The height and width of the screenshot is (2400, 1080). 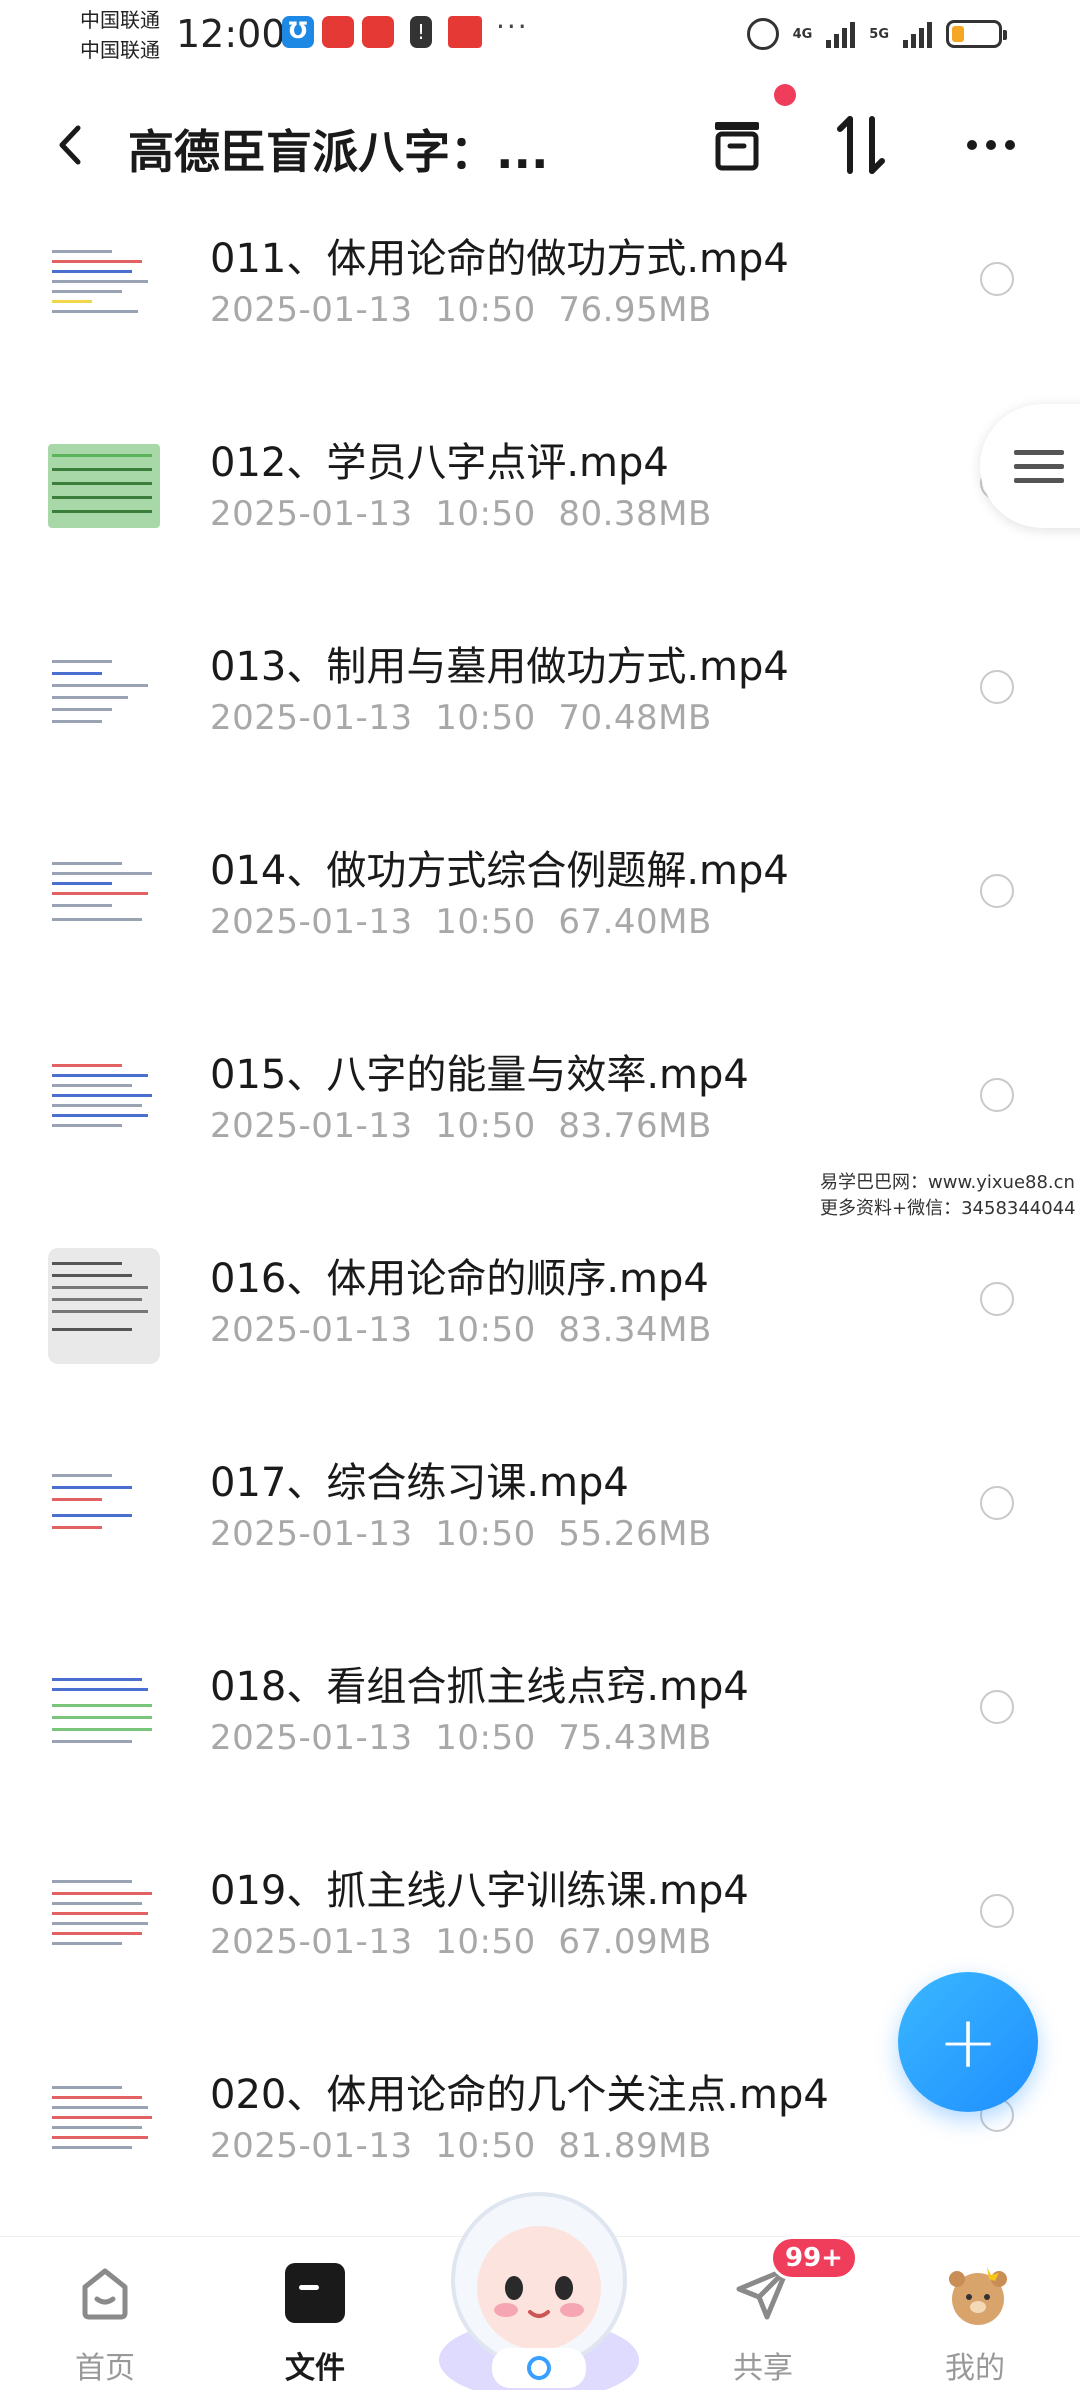 What do you see at coordinates (298, 32) in the screenshot?
I see `notification-app-icon: Ʊ` at bounding box center [298, 32].